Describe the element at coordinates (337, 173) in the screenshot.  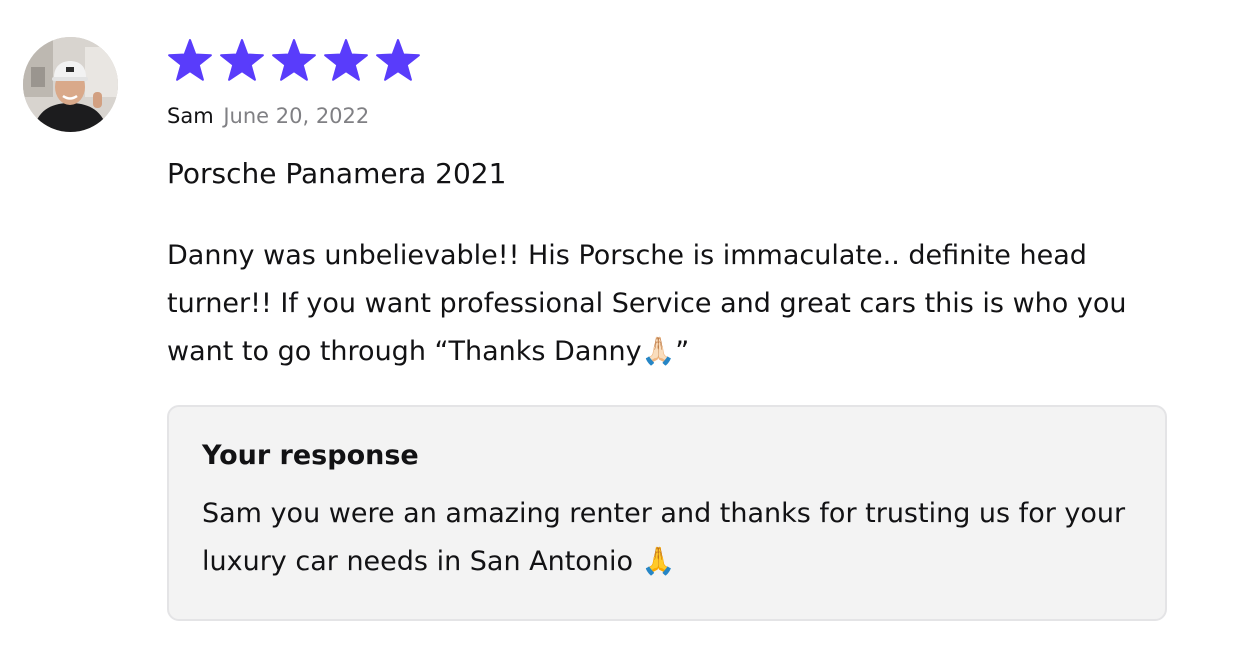
I see `vehicle-name: Porsche Panamera 2021` at that location.